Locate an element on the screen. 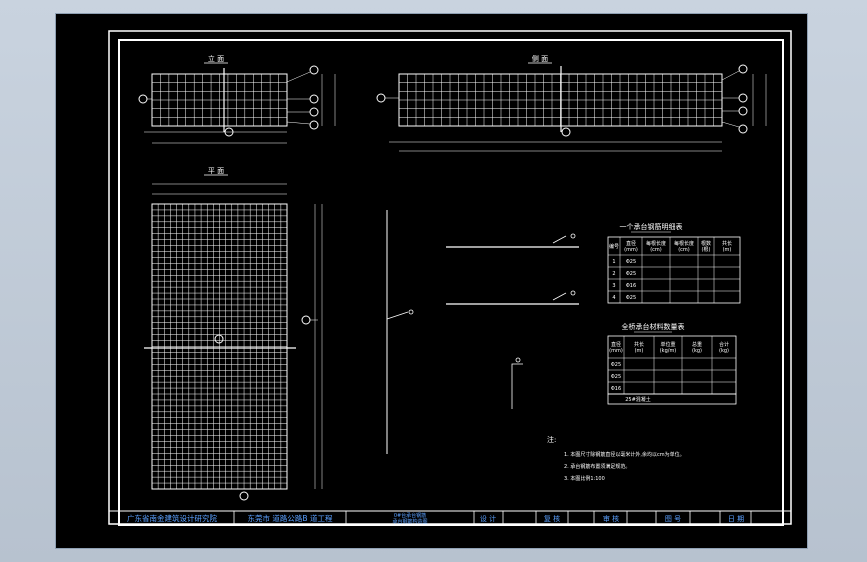 The height and width of the screenshot is (562, 867). material-table-title: 全桥承台材料数量表 is located at coordinates (653, 326).